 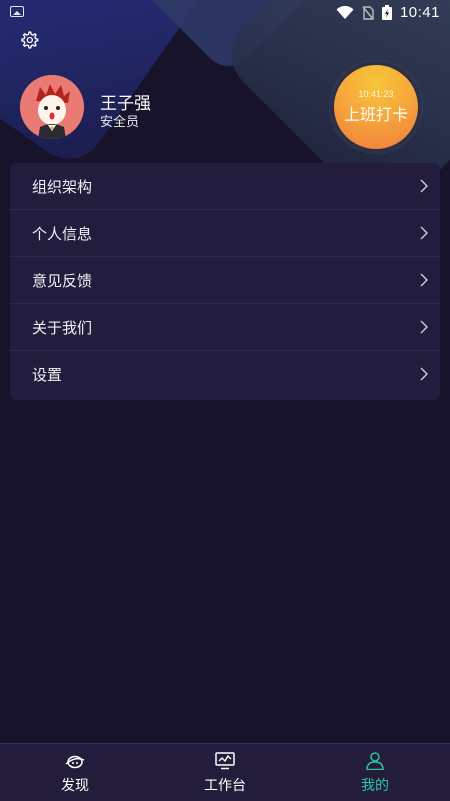 I want to click on status-icons: 10:41, so click(x=388, y=12).